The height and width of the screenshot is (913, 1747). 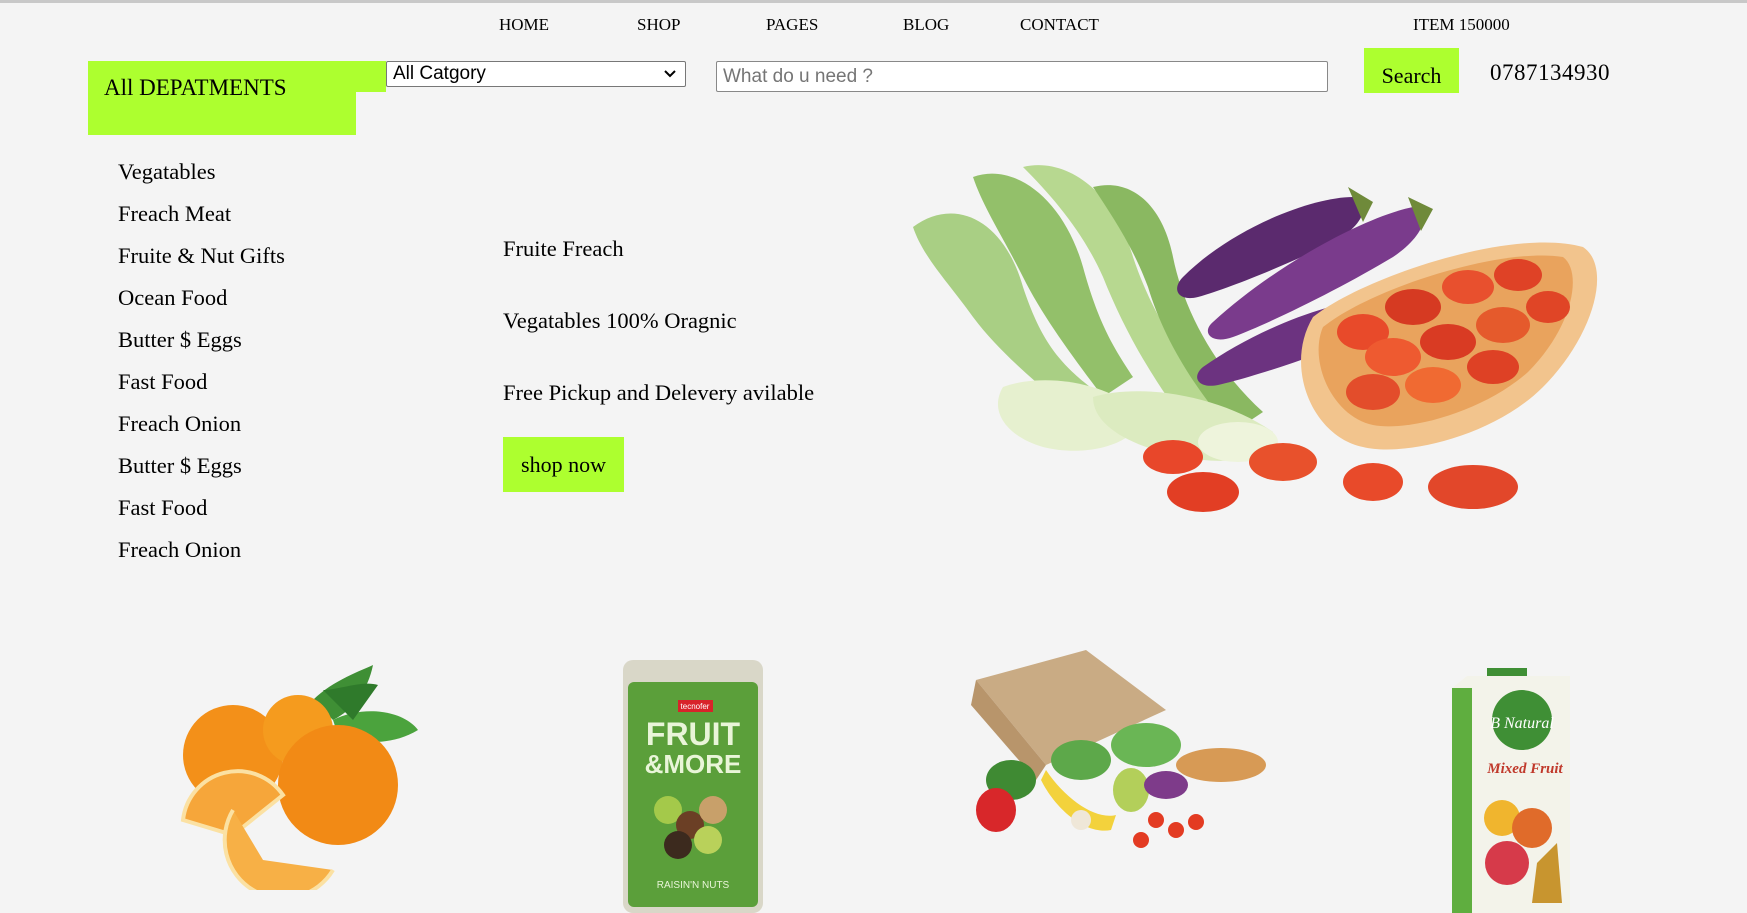 What do you see at coordinates (1461, 25) in the screenshot?
I see `cart-items-link: ITEM 150000` at bounding box center [1461, 25].